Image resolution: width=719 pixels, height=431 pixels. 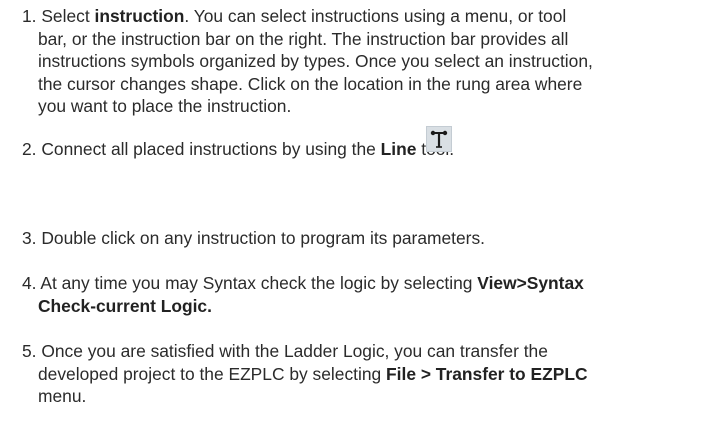 I want to click on line-keyword: Line, so click(x=398, y=149).